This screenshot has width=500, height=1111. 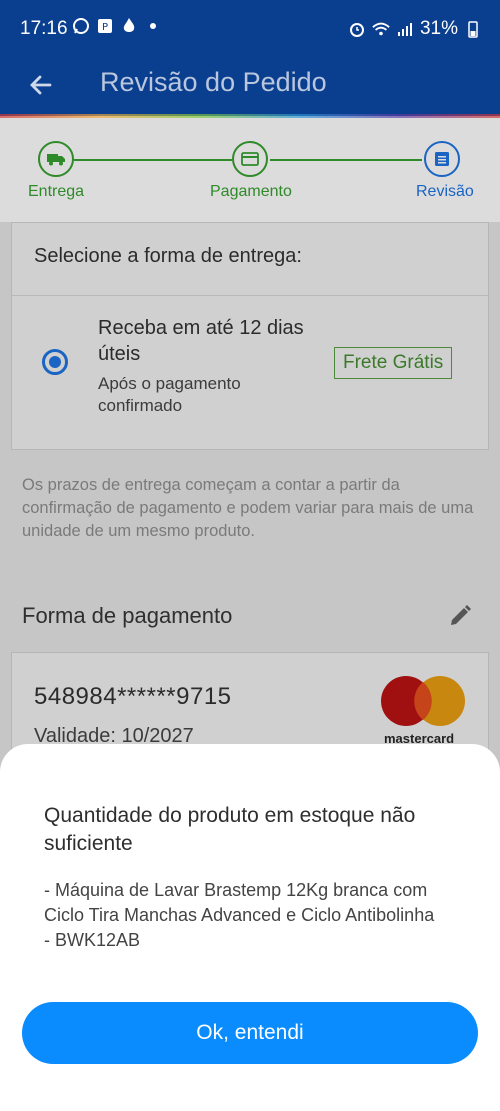 I want to click on step-revisao-circle, so click(x=442, y=159).